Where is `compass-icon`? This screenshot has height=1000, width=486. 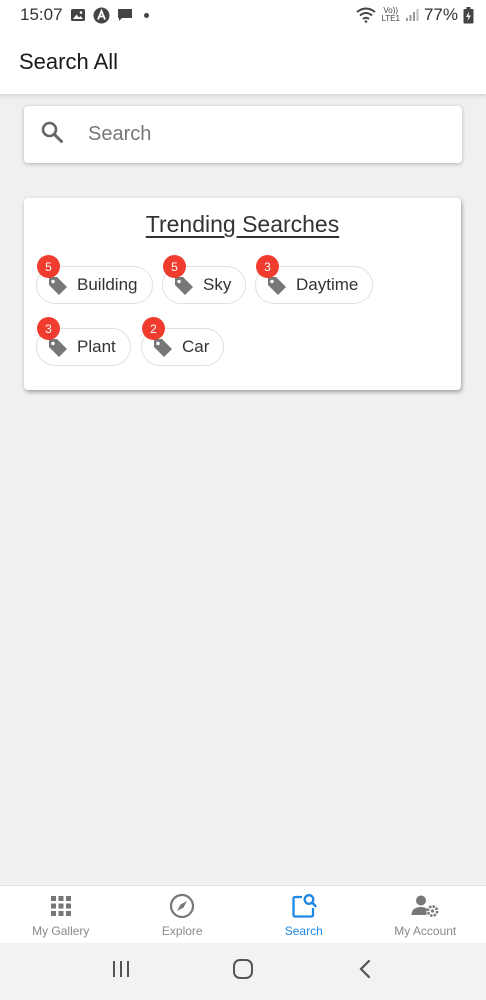 compass-icon is located at coordinates (182, 906).